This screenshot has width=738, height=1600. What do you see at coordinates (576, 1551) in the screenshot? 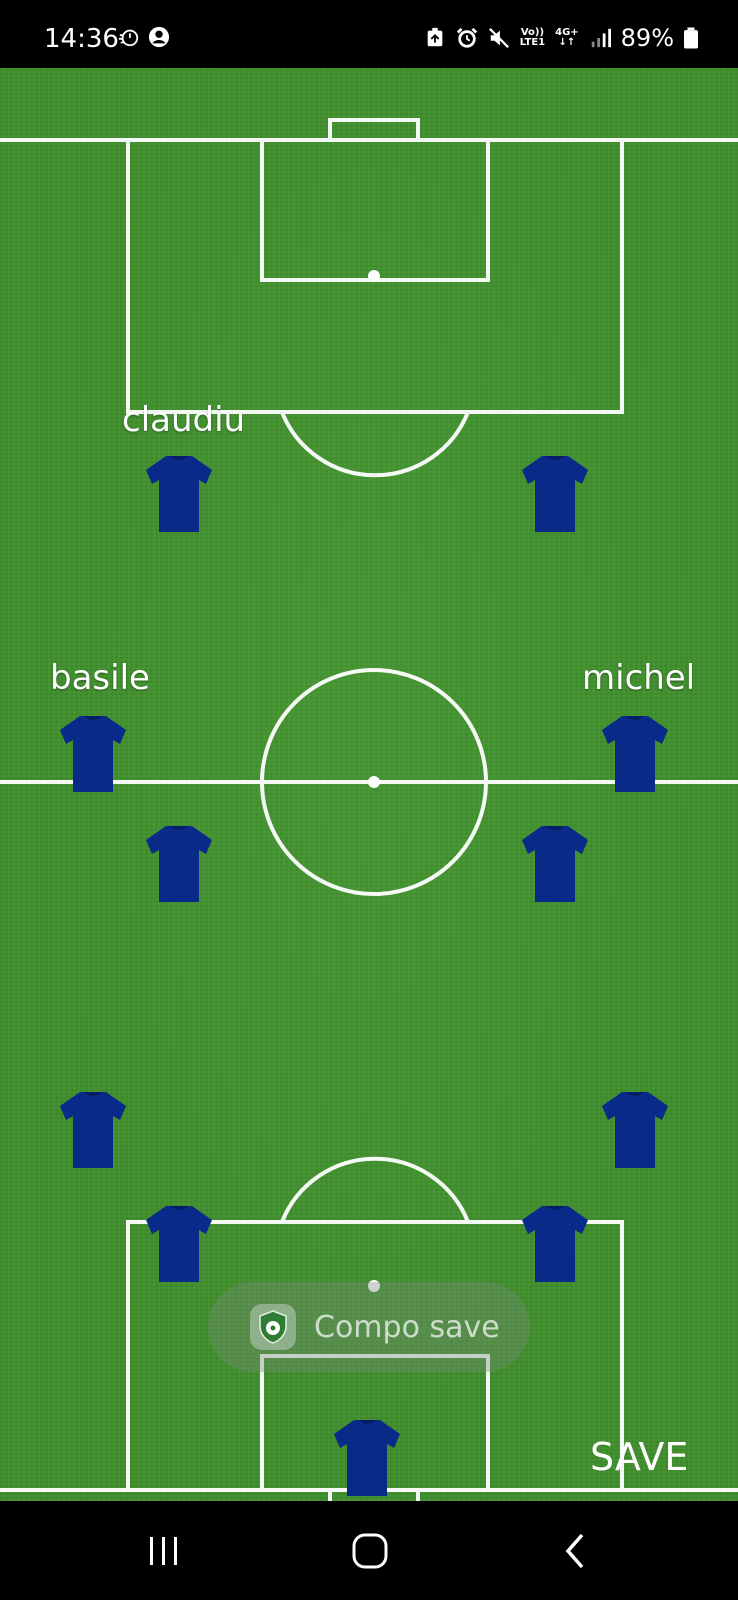
I see `back-icon` at bounding box center [576, 1551].